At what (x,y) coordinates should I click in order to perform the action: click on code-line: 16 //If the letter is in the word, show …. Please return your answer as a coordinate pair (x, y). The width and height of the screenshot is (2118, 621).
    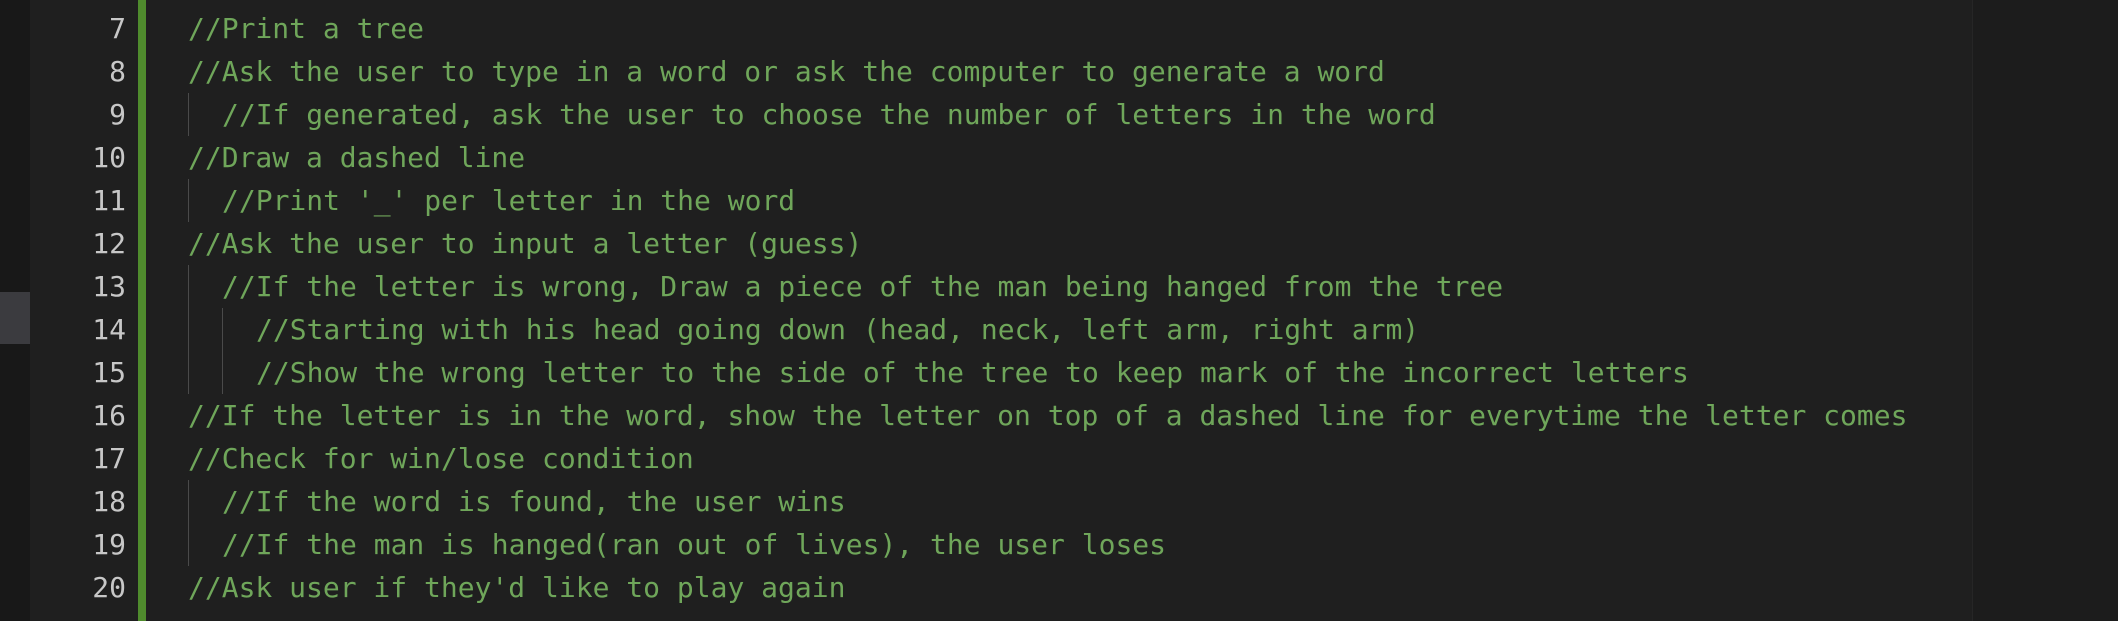
    Looking at the image, I should click on (1032, 415).